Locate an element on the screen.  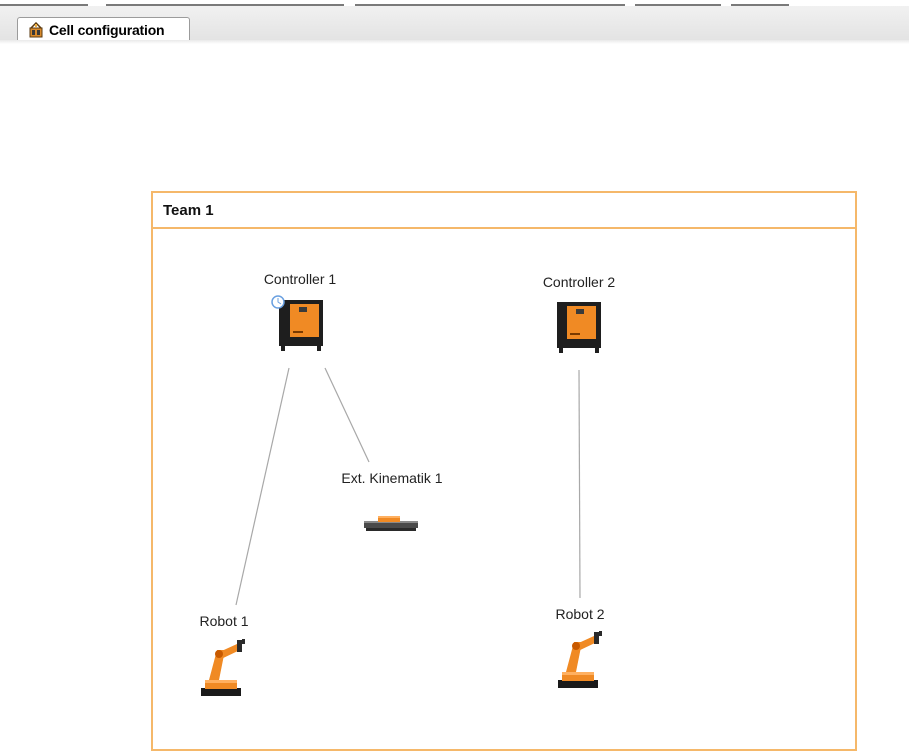
cell-configuration-icon is located at coordinates (36, 30).